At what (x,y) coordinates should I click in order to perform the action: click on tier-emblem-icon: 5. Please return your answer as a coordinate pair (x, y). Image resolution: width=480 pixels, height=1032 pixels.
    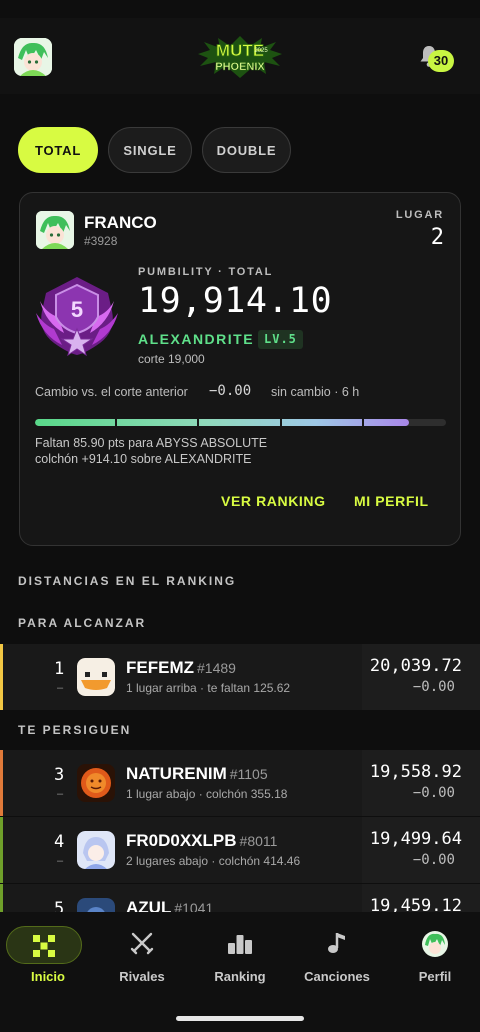
    Looking at the image, I should click on (77, 316).